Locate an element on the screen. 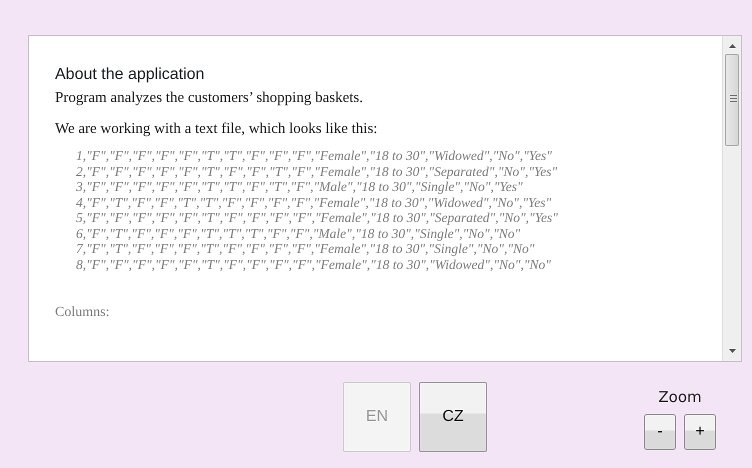 The width and height of the screenshot is (752, 468). sample-line: 8,"F","F","F","F","F","T","F","F","F","F","Female","18 to 30","Widowed","No","No" is located at coordinates (313, 264).